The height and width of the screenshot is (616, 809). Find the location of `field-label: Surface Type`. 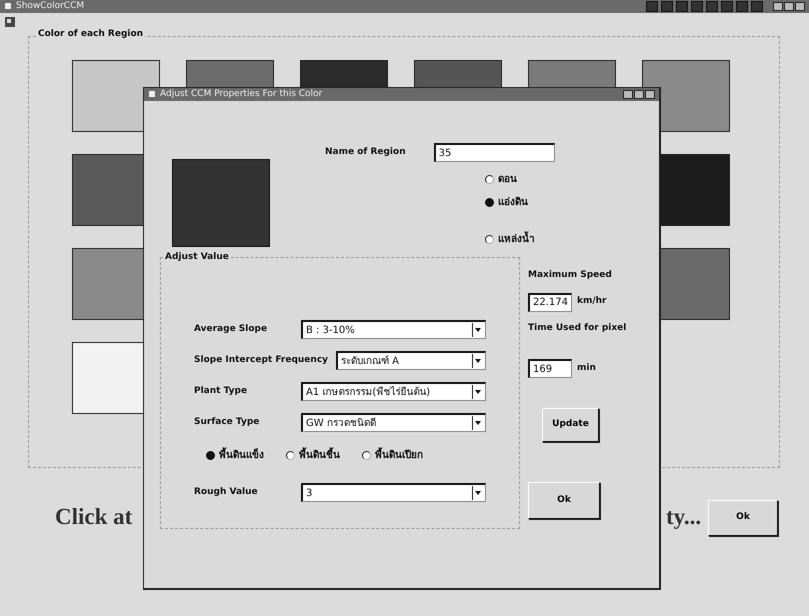

field-label: Surface Type is located at coordinates (227, 422).